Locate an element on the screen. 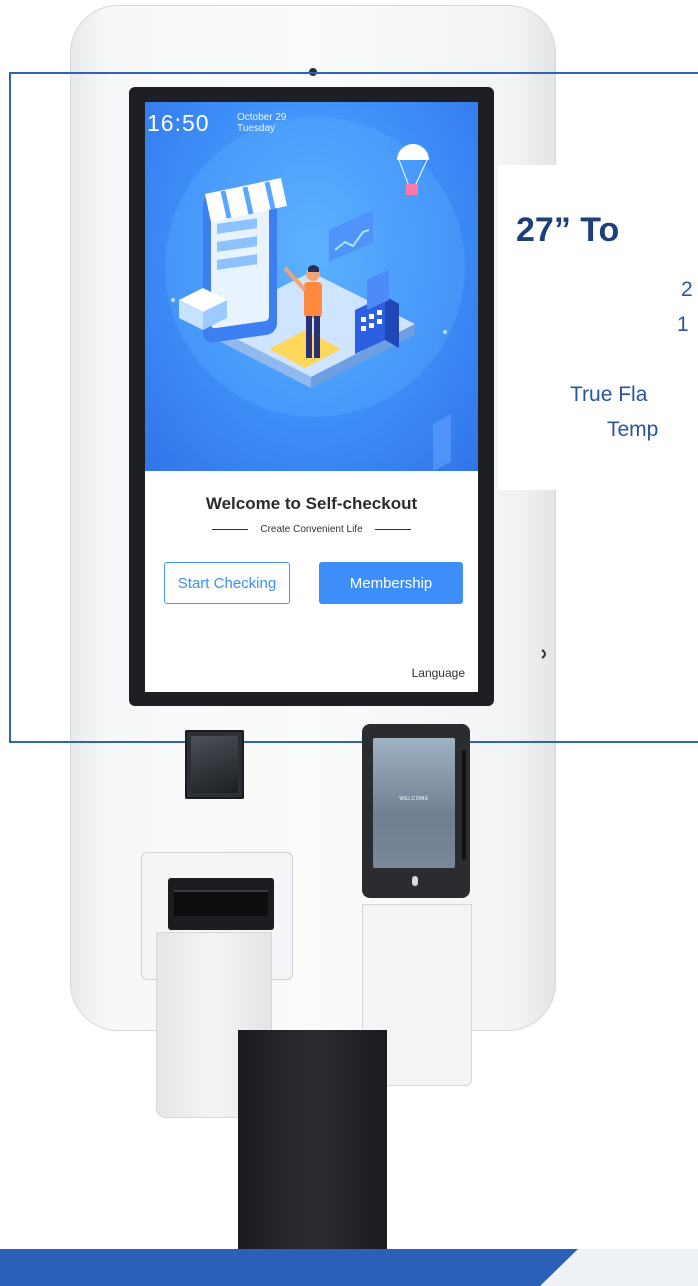 This screenshot has width=698, height=1286. start-checking-button: Start Checking is located at coordinates (227, 583).